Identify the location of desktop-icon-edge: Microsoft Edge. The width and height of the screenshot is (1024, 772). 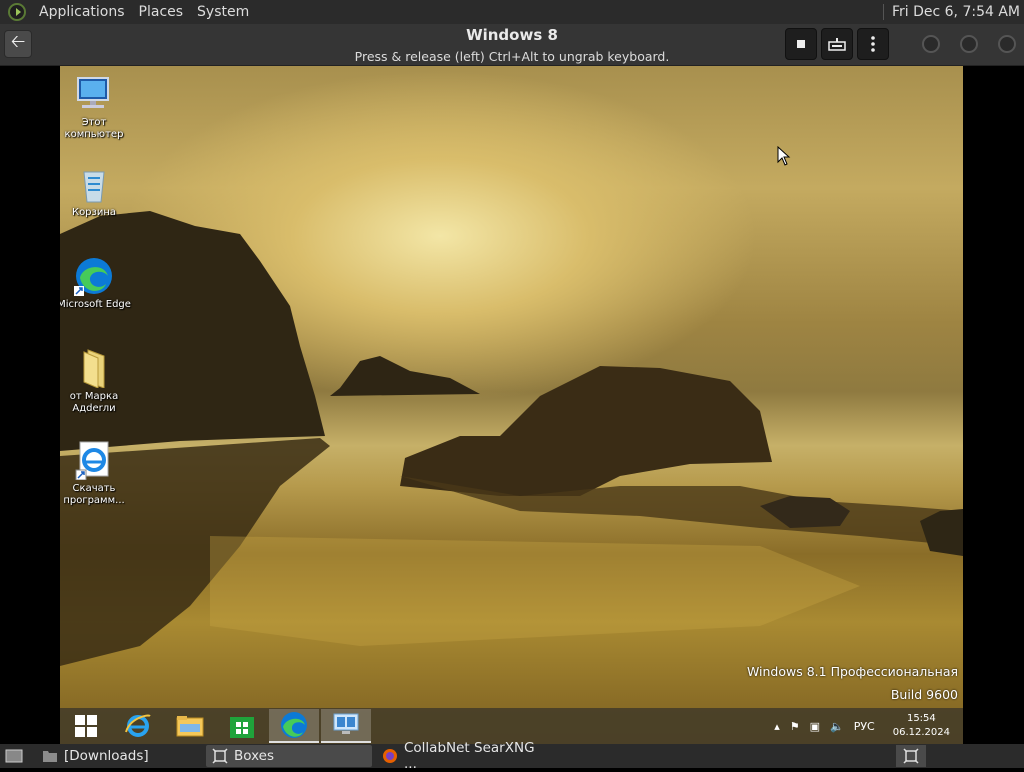
(96, 283).